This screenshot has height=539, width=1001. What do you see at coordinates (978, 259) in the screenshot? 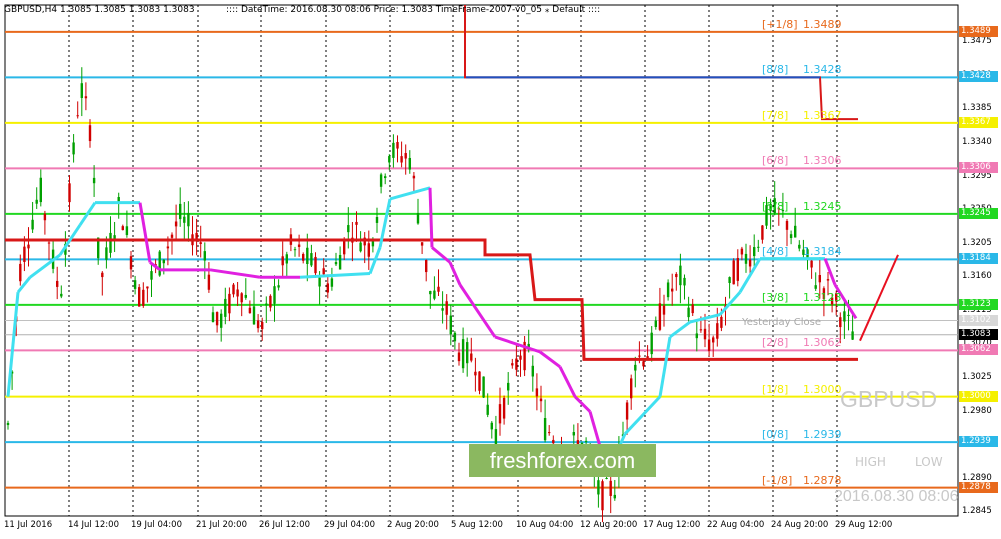
I see `level-price-tag: 1.3184` at bounding box center [978, 259].